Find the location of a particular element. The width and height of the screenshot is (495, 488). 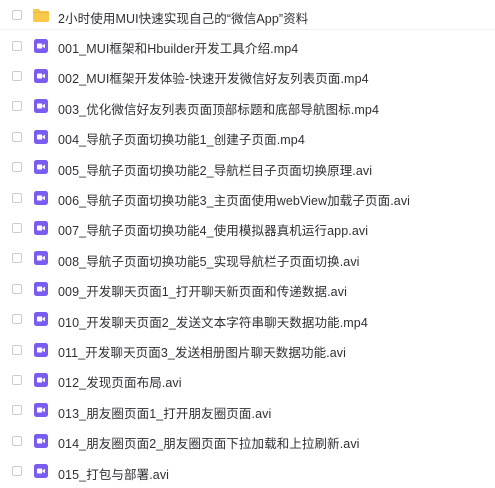

file-row: 002_MUI框架开发体验-快速开发微信好友列表页面.mp4 is located at coordinates (247, 76).